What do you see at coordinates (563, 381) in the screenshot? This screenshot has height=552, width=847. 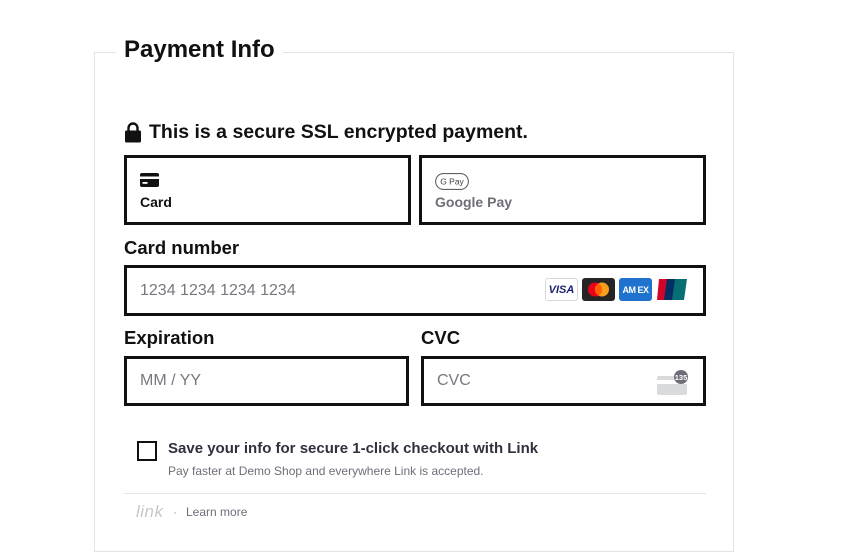 I see `cvc-input: CVC 135` at bounding box center [563, 381].